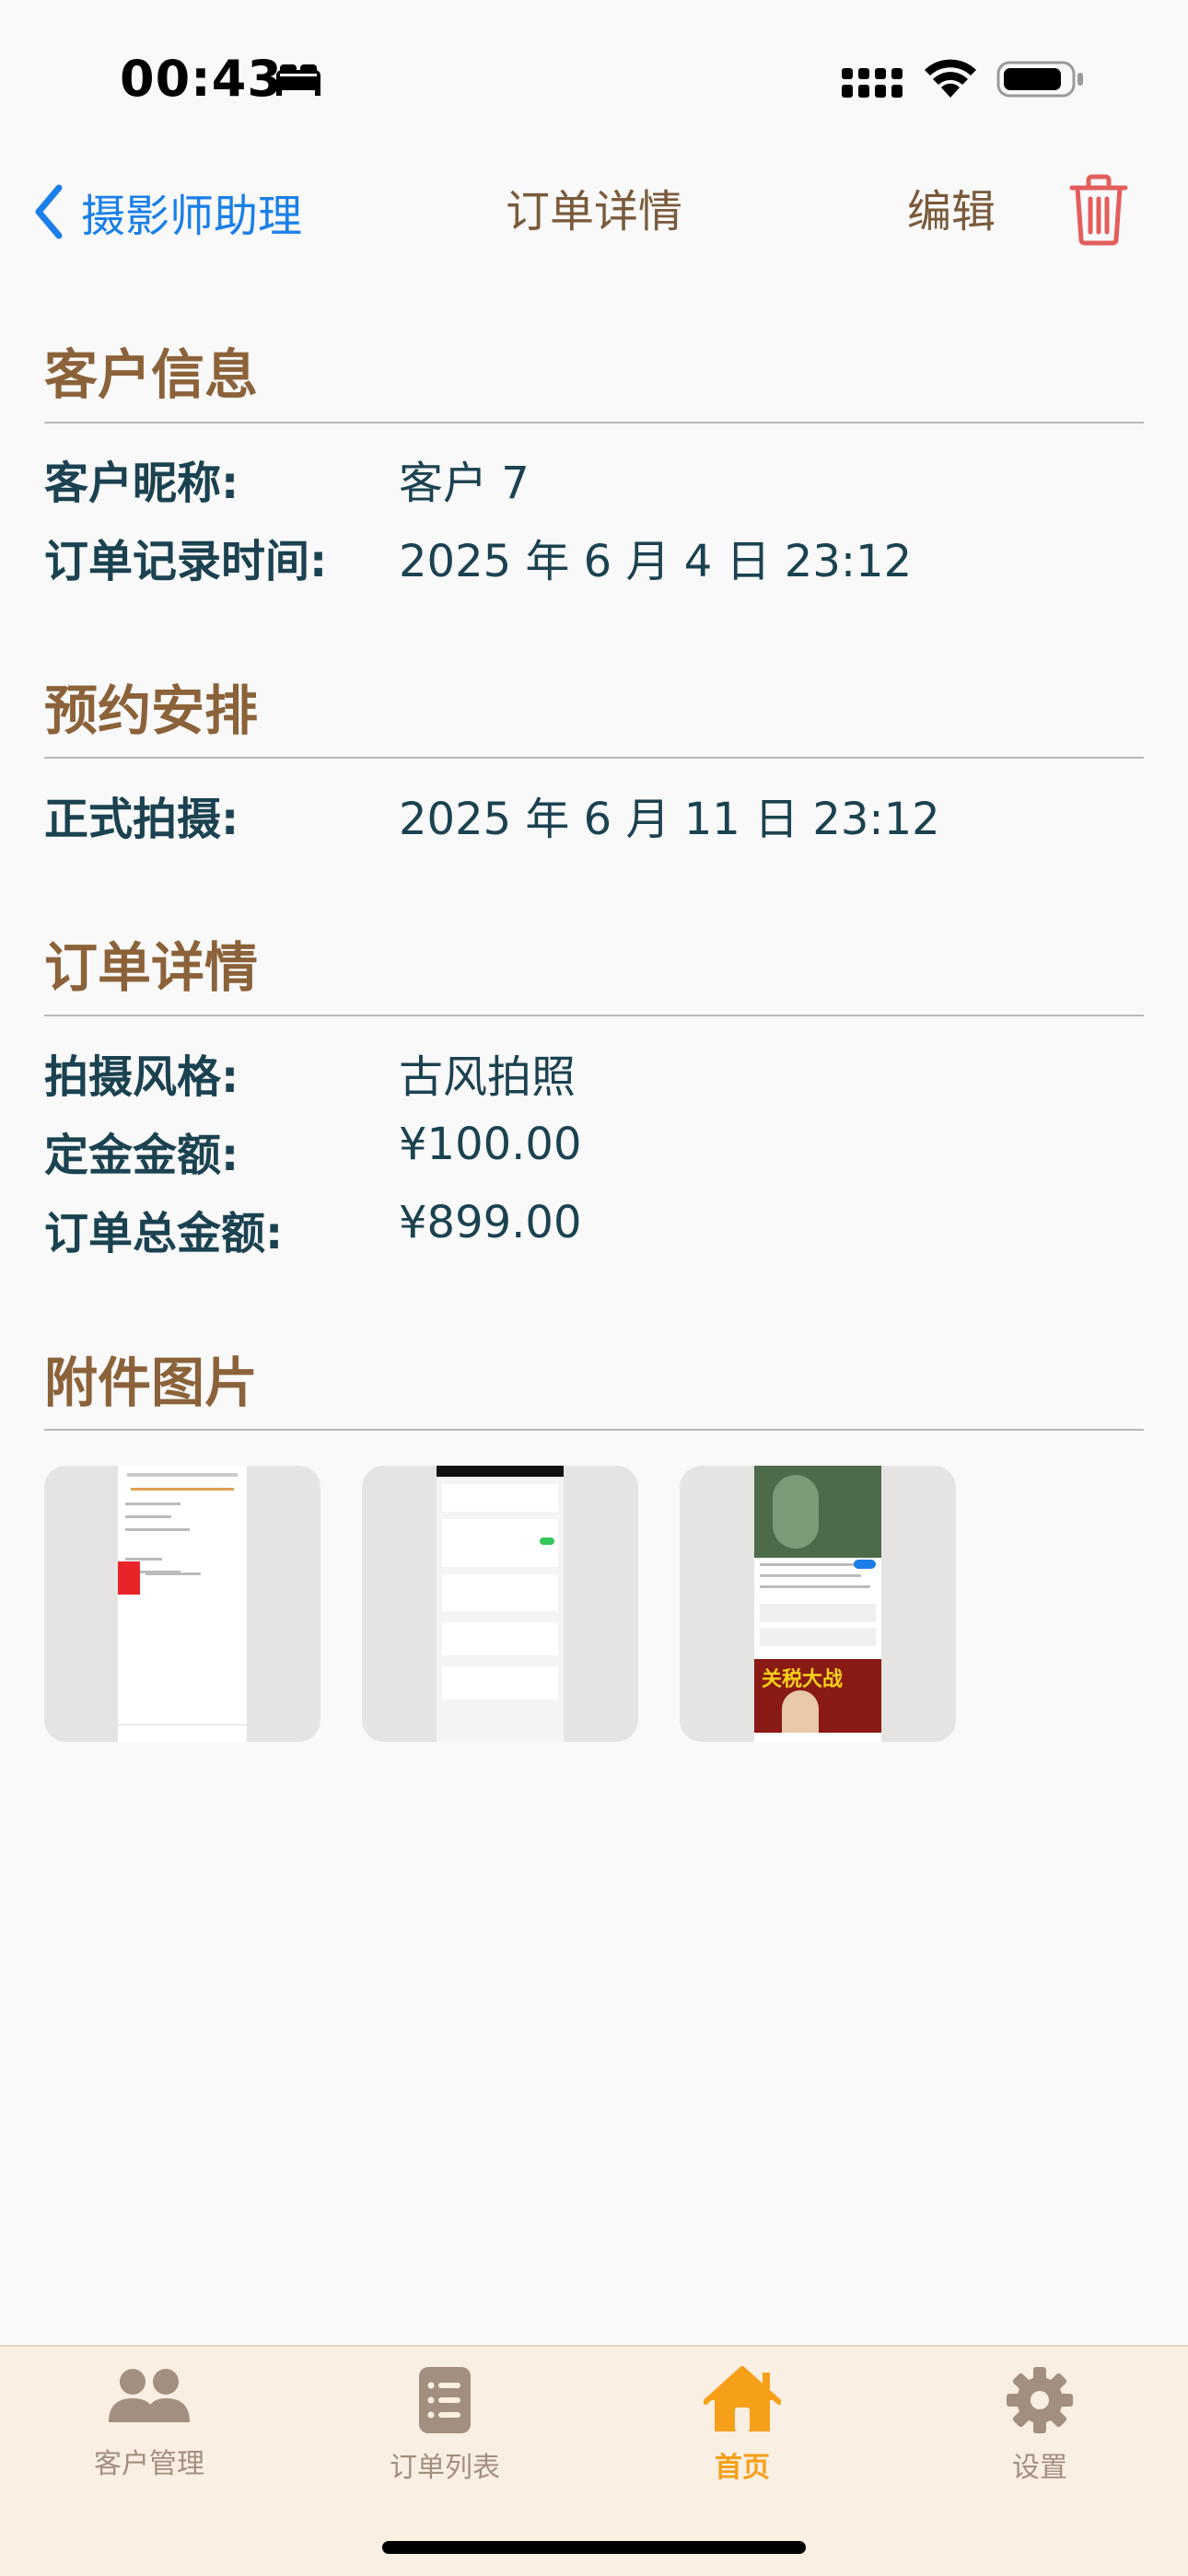  Describe the element at coordinates (656, 561) in the screenshot. I see `order-record-time-value: 2025 年 6 月 4 日 23:12` at that location.